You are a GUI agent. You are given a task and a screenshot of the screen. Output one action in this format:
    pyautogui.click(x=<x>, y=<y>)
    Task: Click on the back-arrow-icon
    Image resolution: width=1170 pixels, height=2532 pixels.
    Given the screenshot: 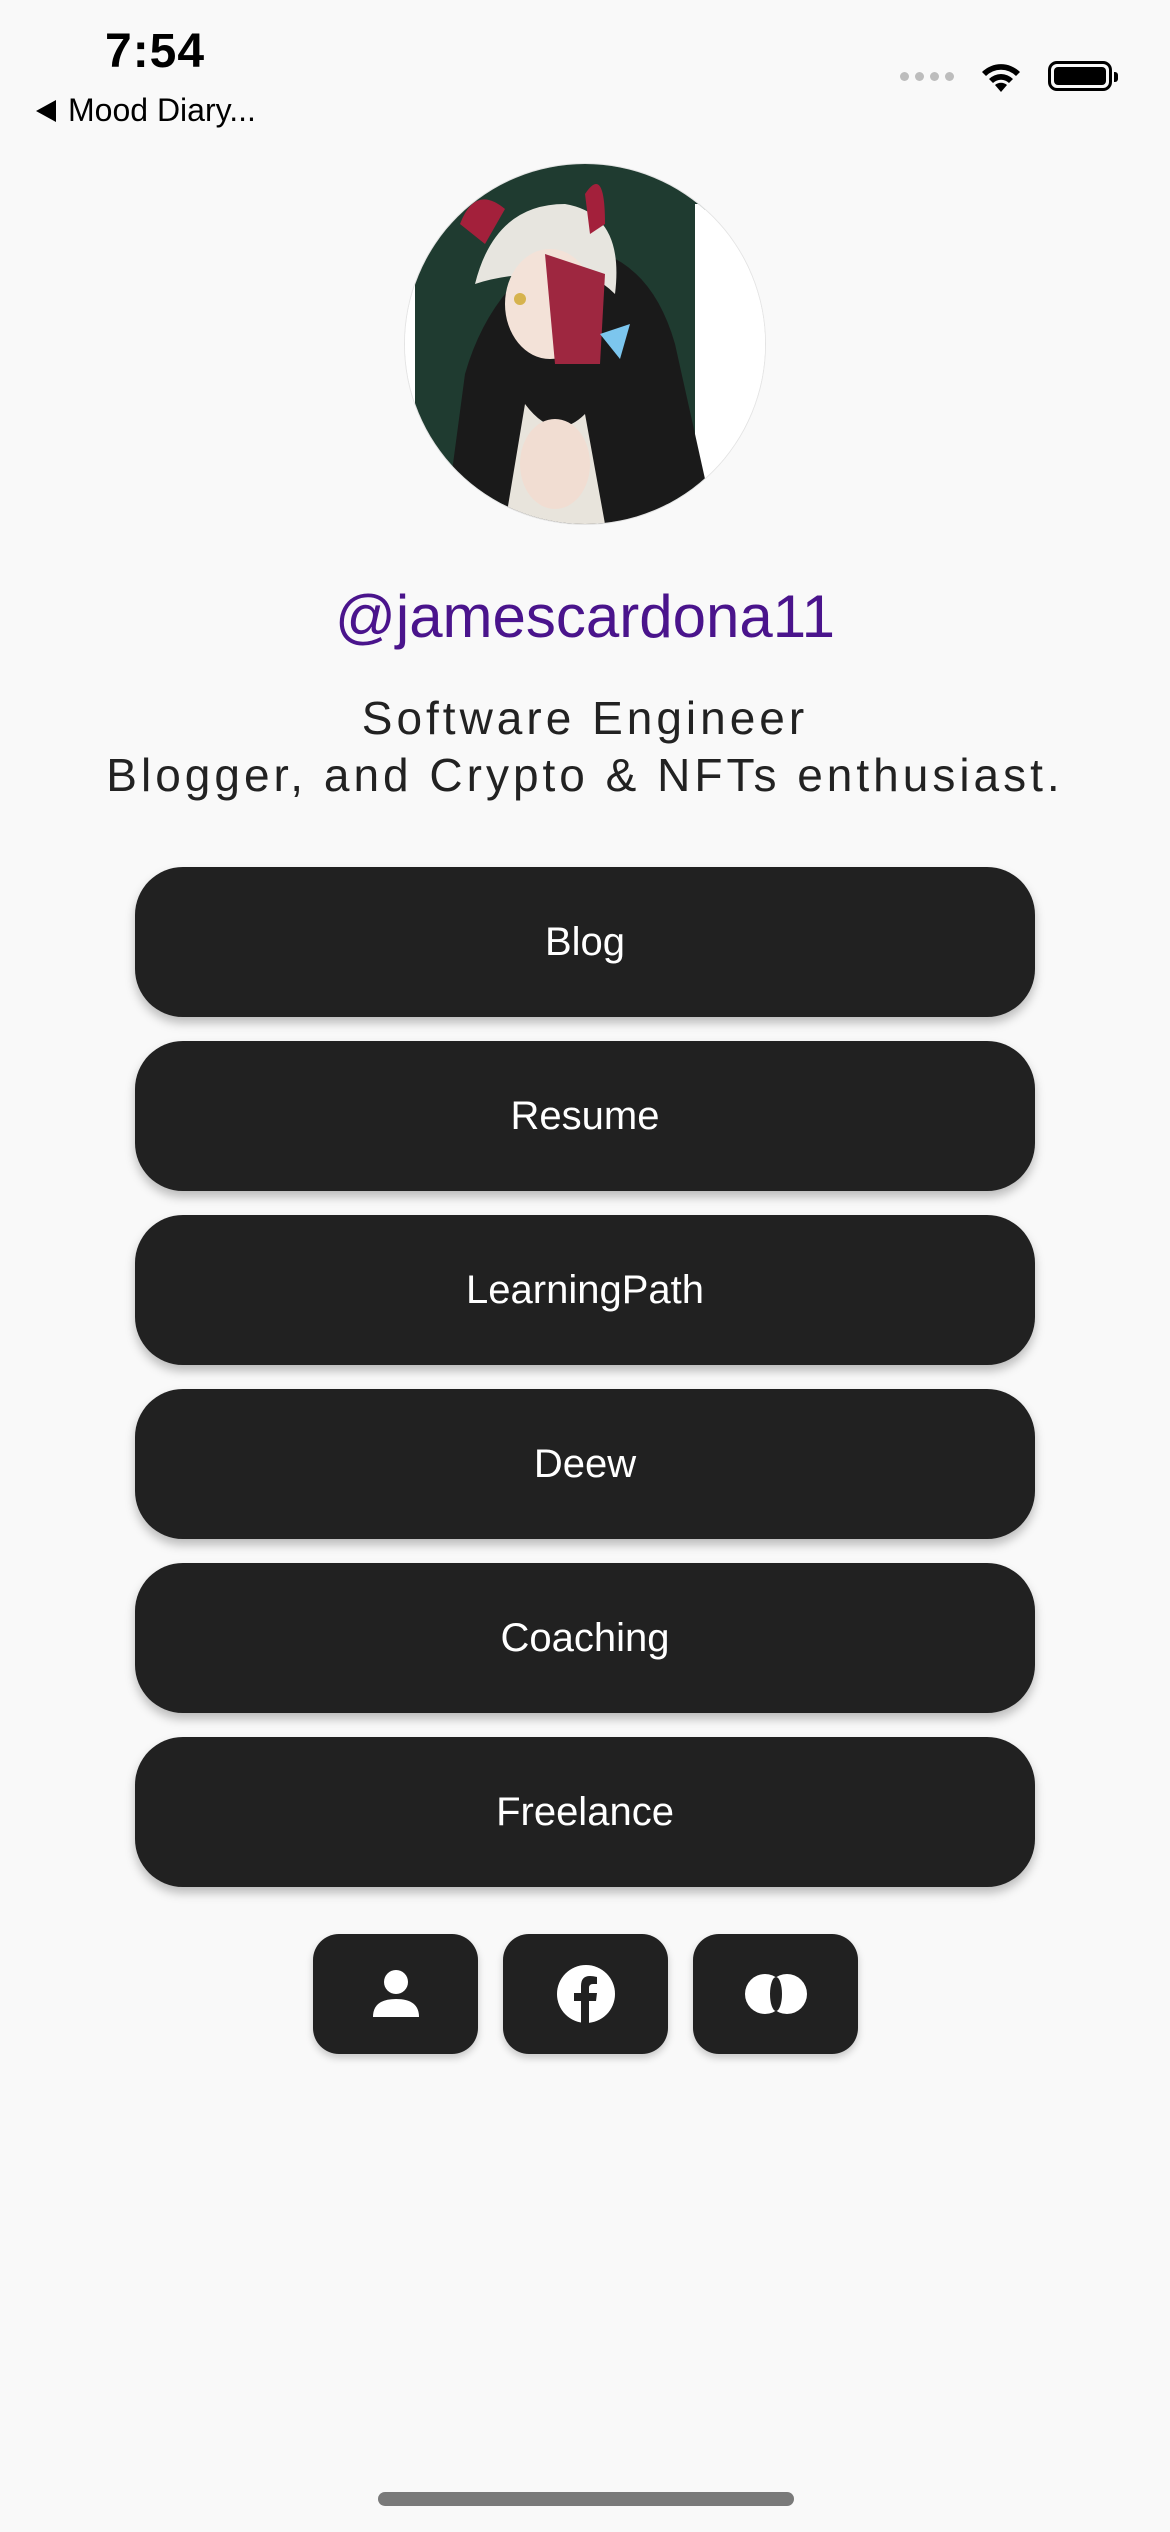 What is the action you would take?
    pyautogui.click(x=46, y=110)
    